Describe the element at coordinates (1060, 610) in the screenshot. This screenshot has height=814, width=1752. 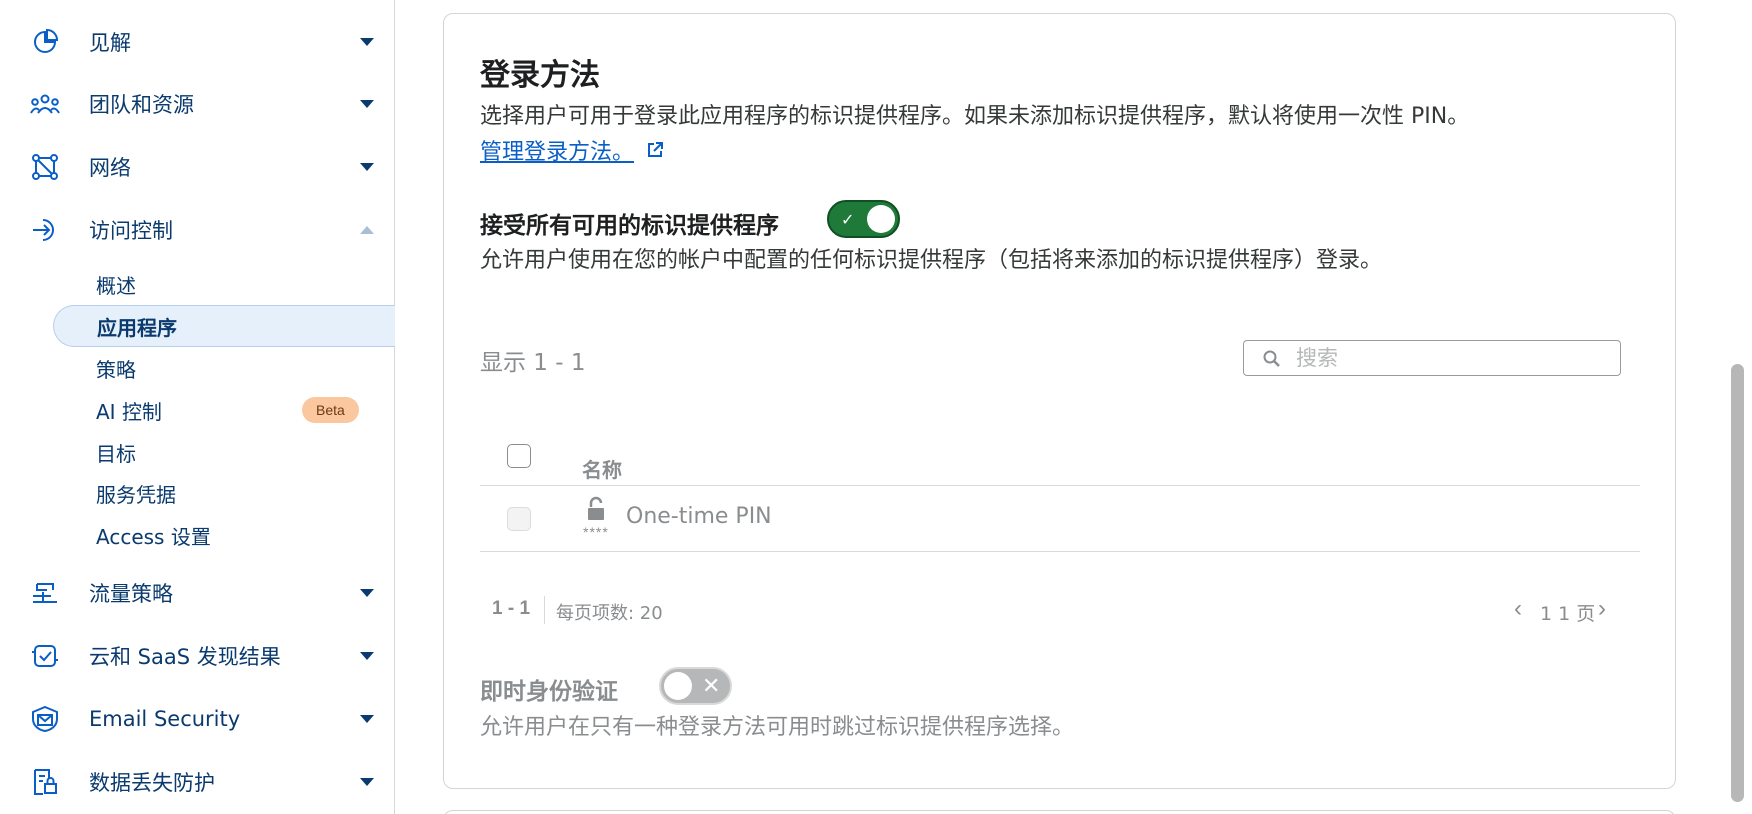
I see `pagination: 1 - 1 每页项数: 20 ‹ 1 1 页 ›` at that location.